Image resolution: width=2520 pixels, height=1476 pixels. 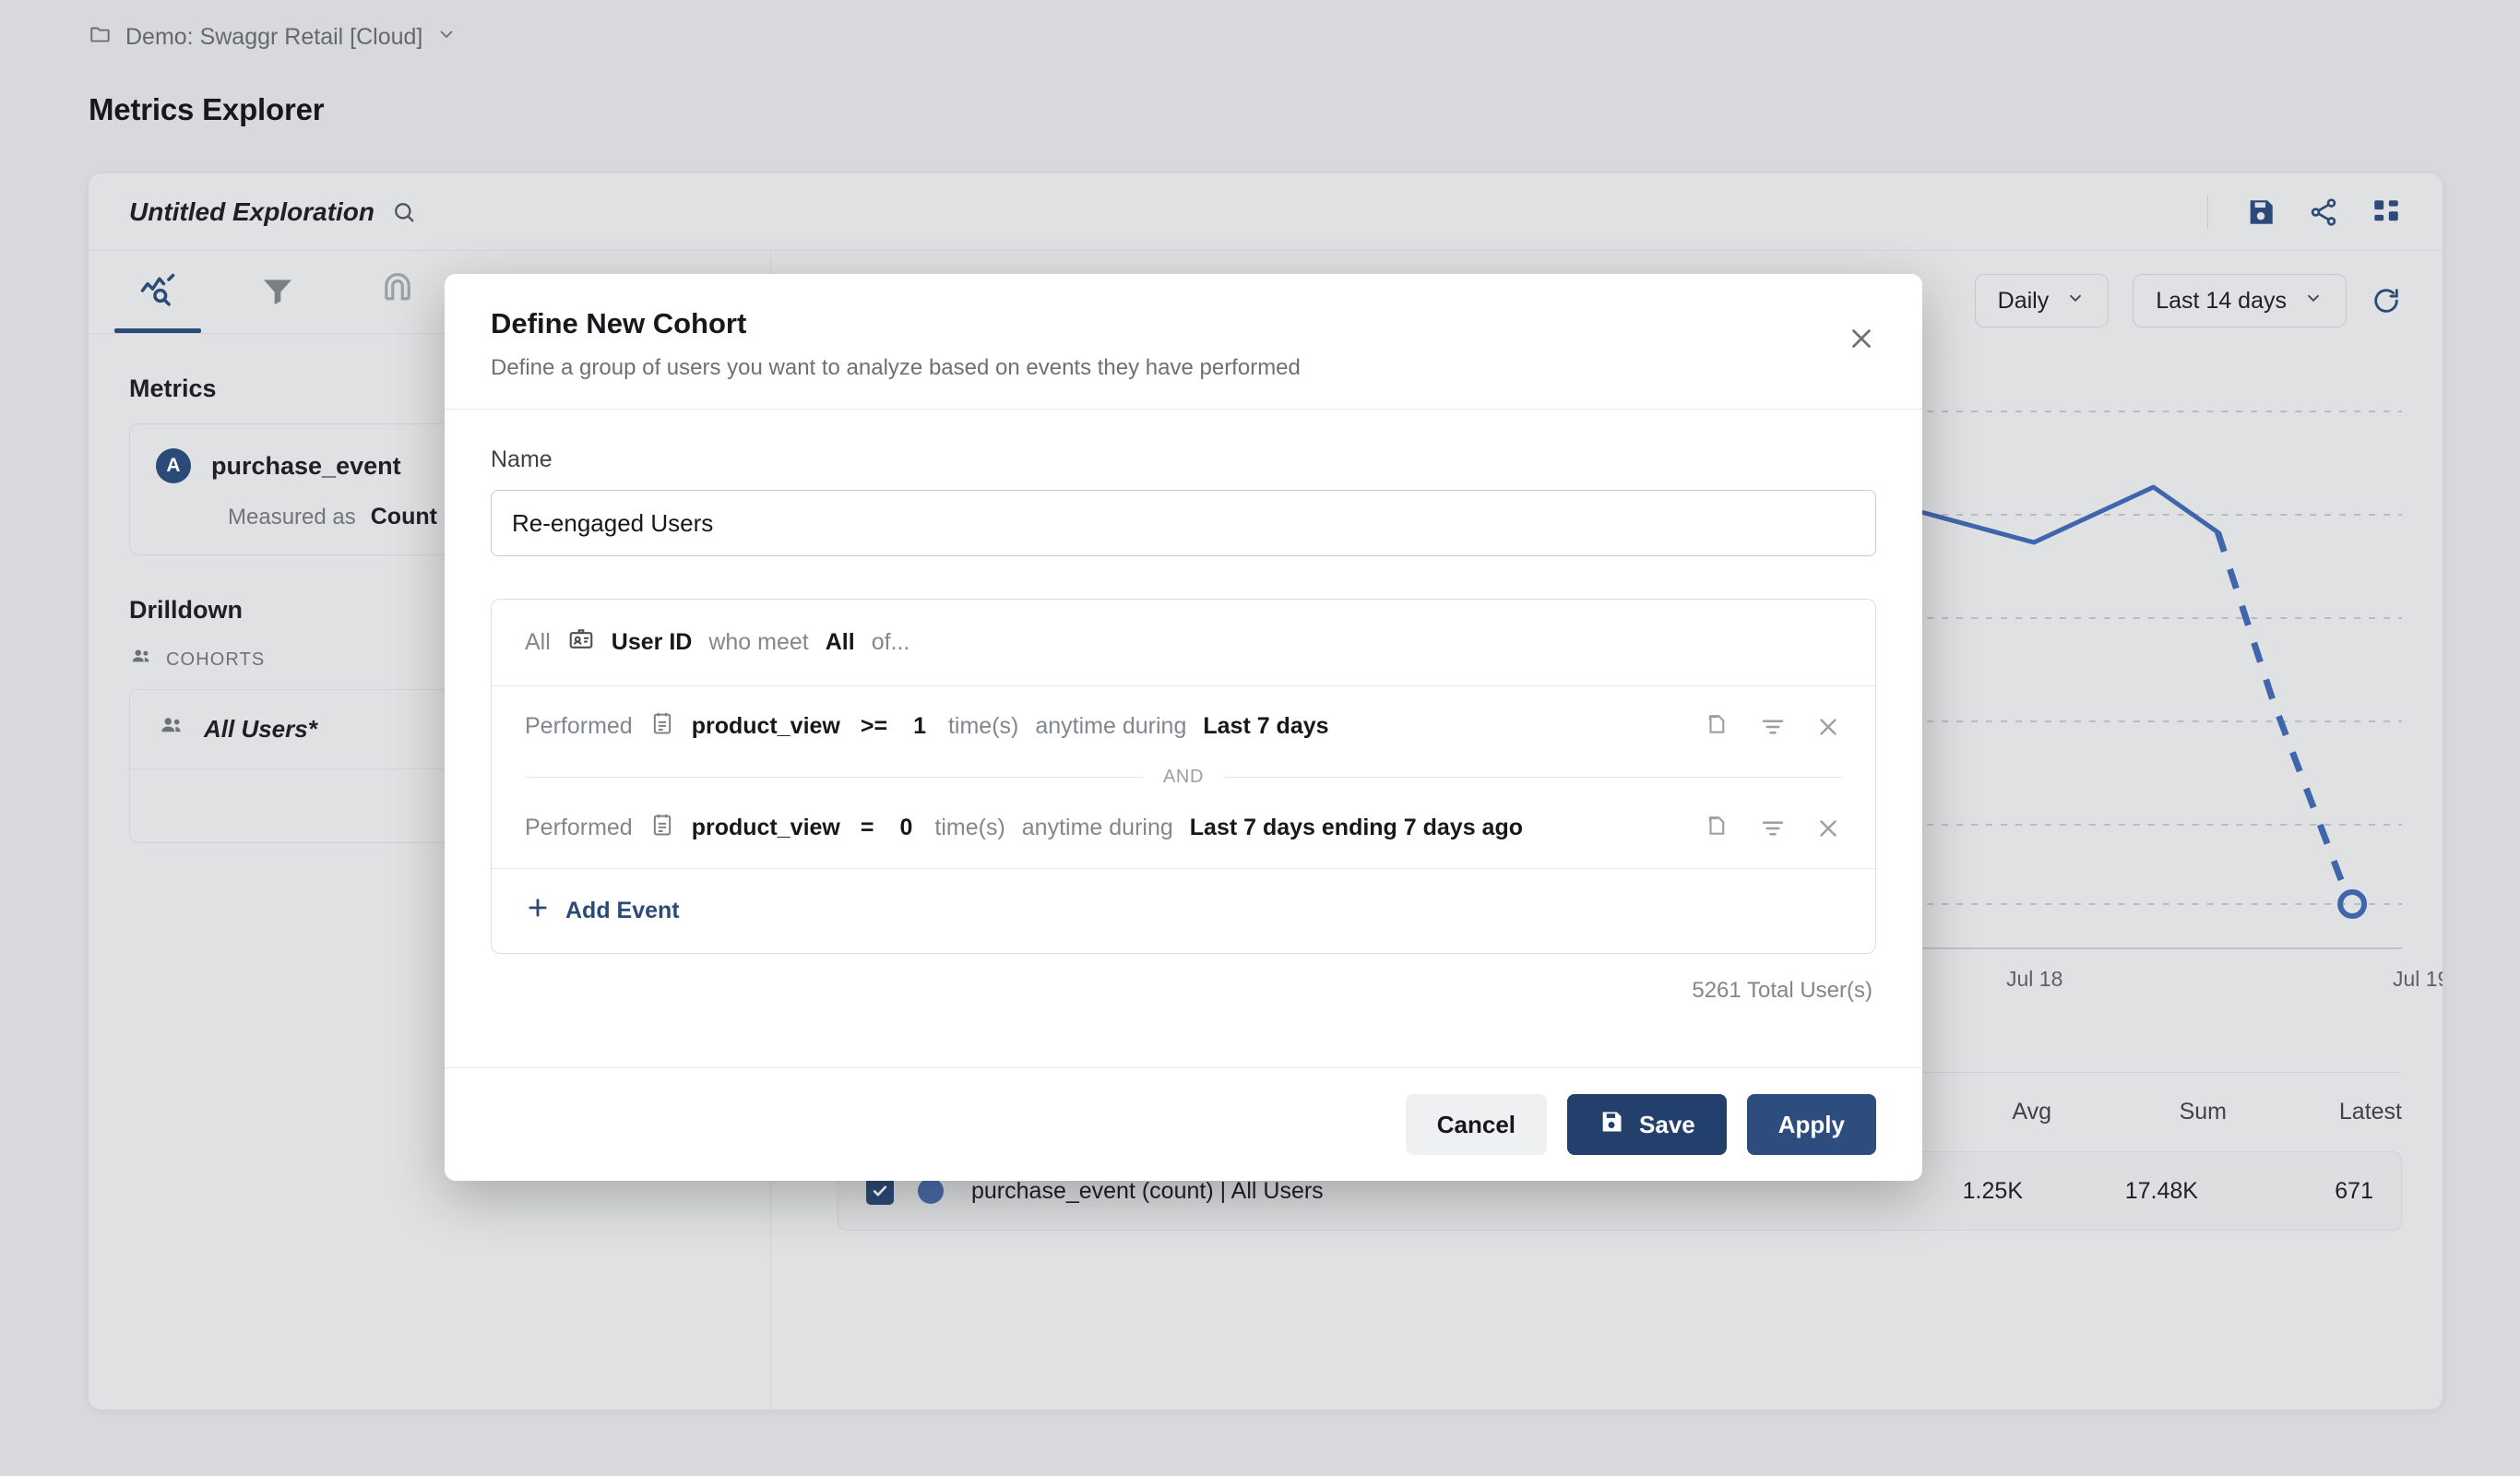 What do you see at coordinates (622, 910) in the screenshot?
I see `add-event-label: Add Event` at bounding box center [622, 910].